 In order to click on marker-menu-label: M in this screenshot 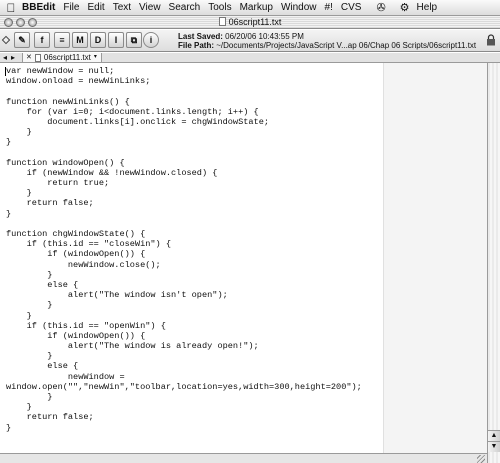, I will do `click(80, 40)`.